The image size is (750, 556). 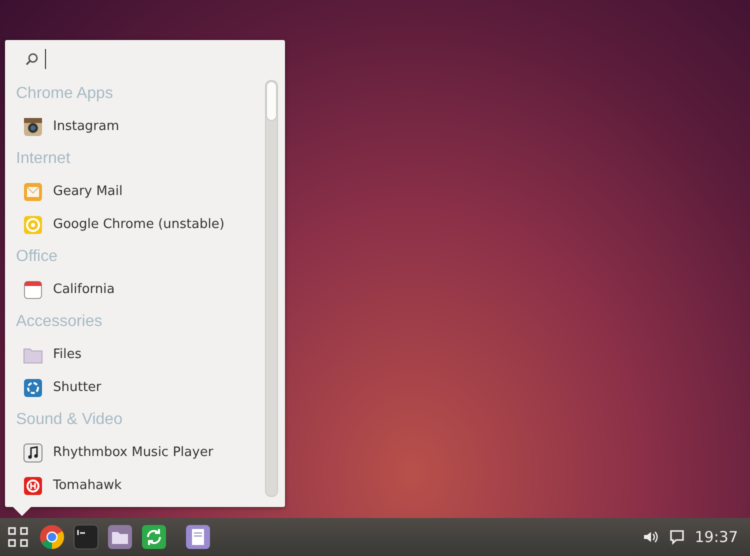 What do you see at coordinates (86, 537) in the screenshot?
I see `terminal-icon` at bounding box center [86, 537].